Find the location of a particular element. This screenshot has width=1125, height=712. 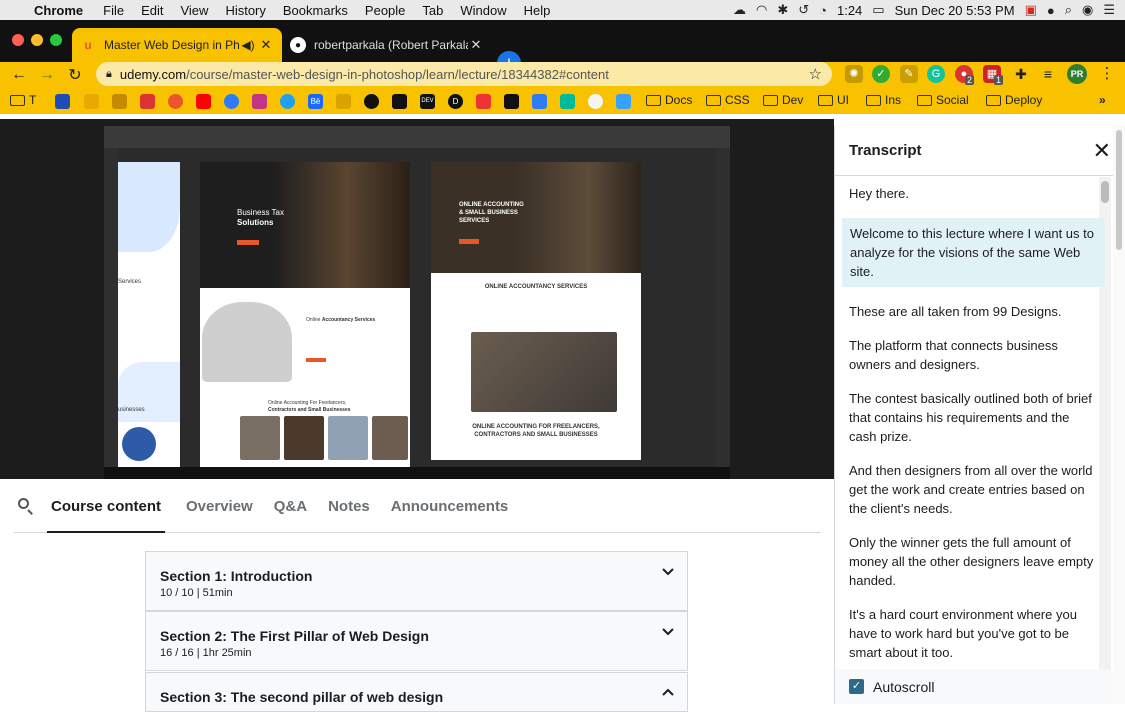

menu-bookmarks: Bookmarks is located at coordinates (315, 10).